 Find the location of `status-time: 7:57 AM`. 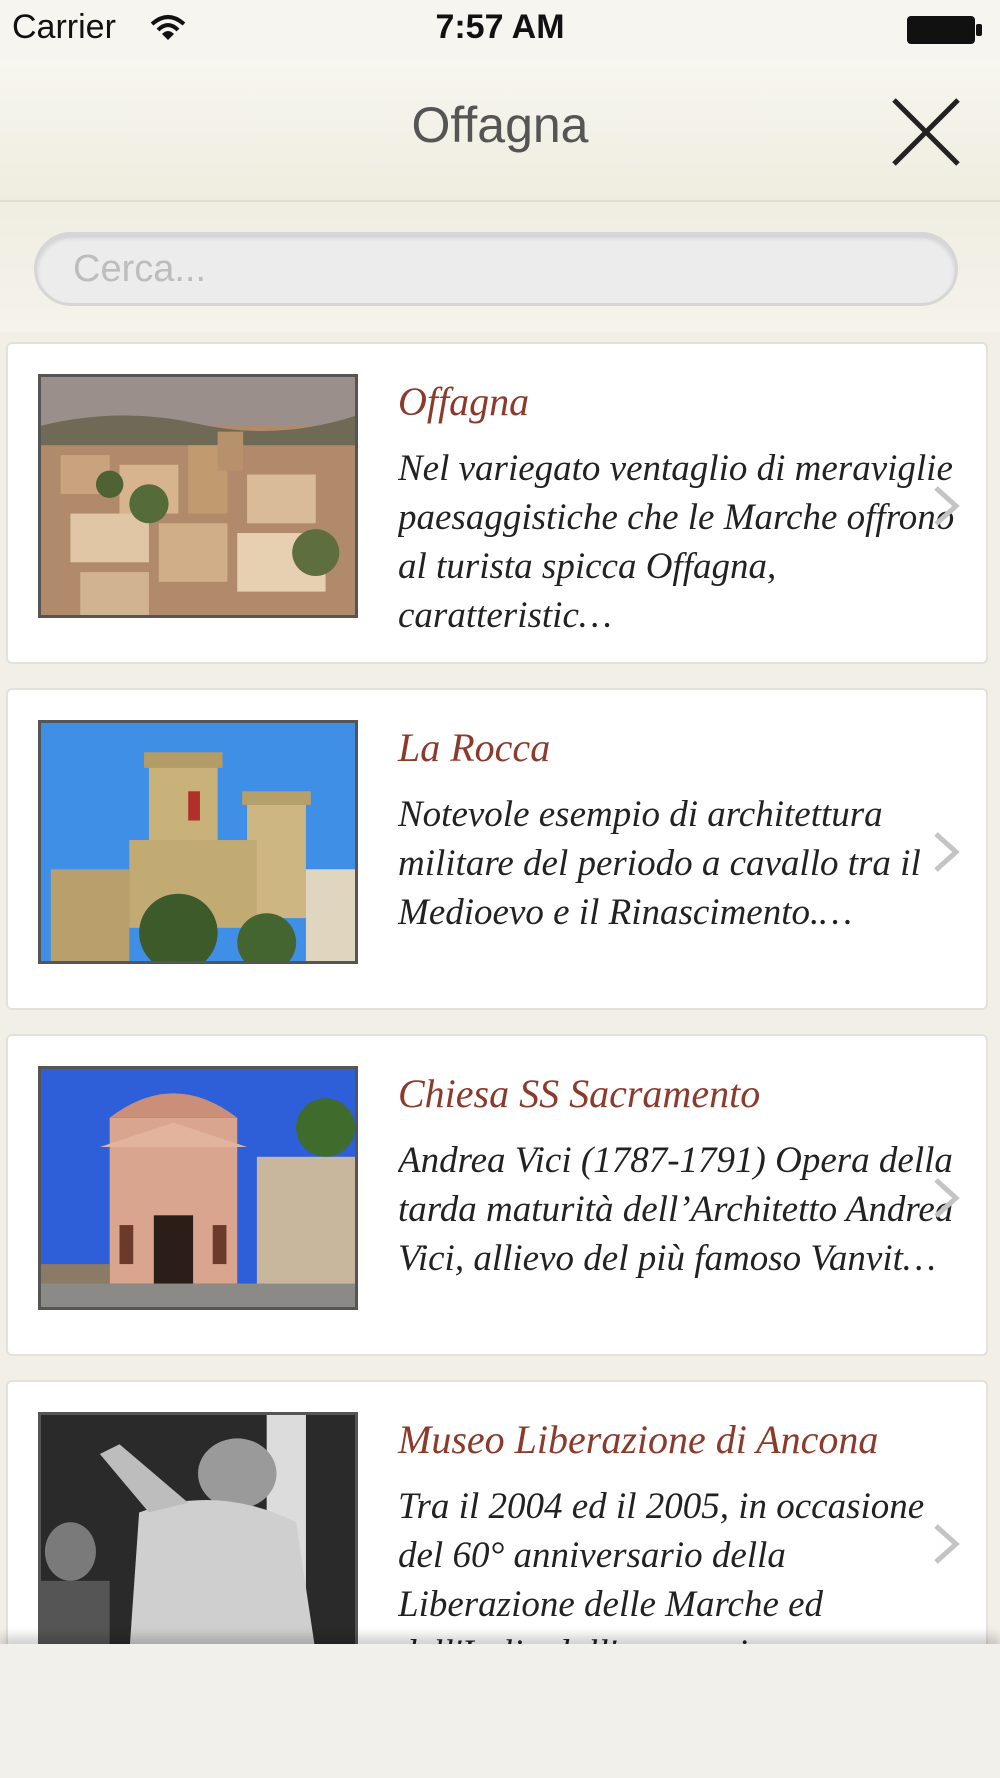

status-time: 7:57 AM is located at coordinates (500, 27).